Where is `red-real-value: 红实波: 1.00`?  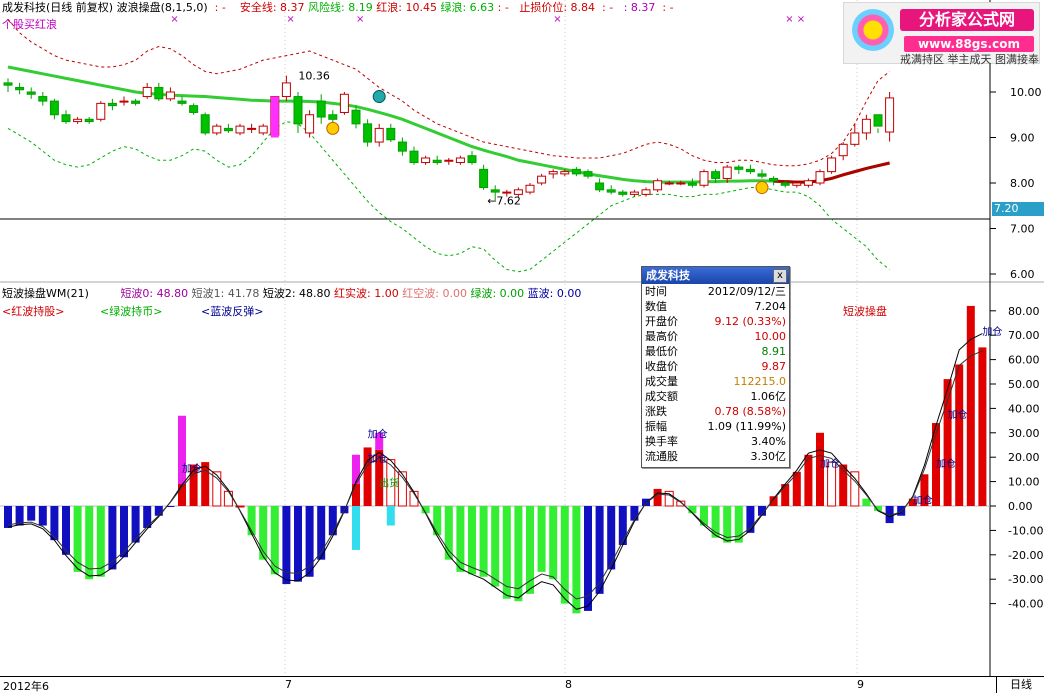 red-real-value: 红实波: 1.00 is located at coordinates (366, 293).